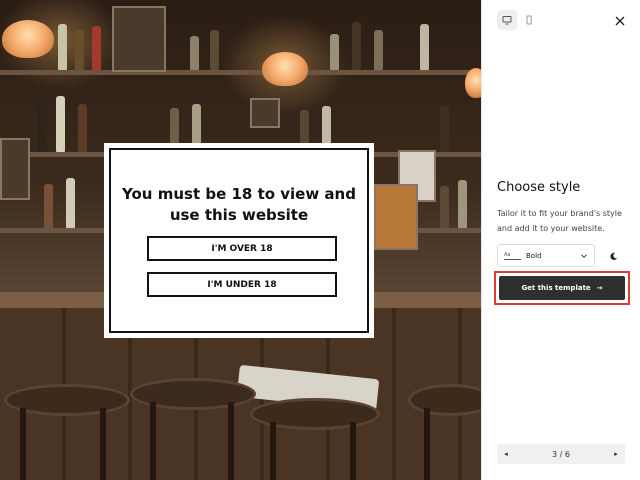  What do you see at coordinates (584, 255) in the screenshot?
I see `chevron-down-icon` at bounding box center [584, 255].